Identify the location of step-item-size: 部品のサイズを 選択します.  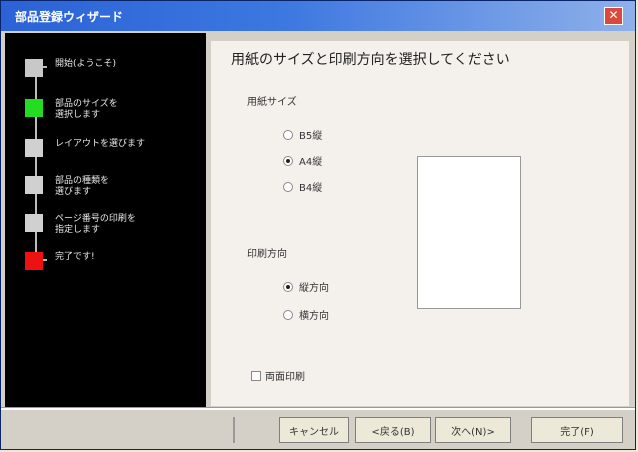
(105, 109).